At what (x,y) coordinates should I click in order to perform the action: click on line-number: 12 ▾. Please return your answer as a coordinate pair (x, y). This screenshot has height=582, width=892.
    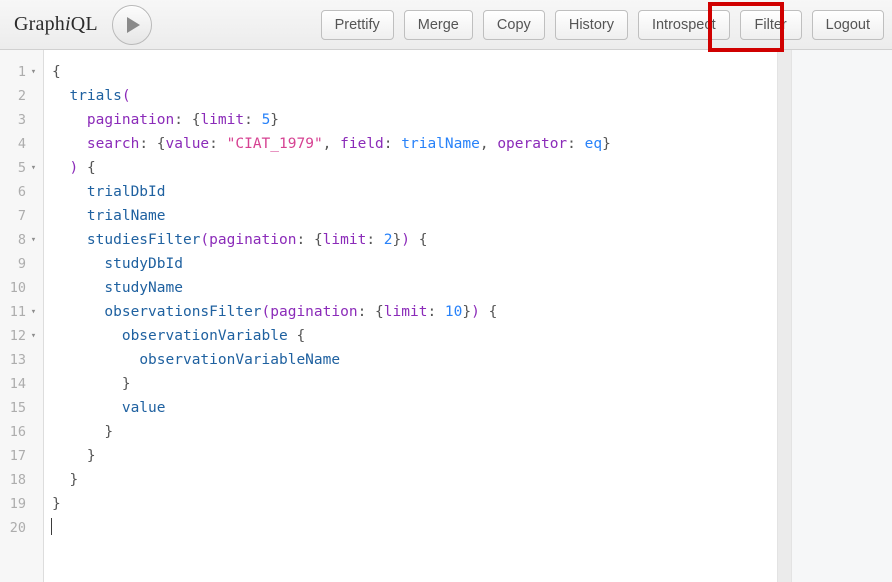
    Looking at the image, I should click on (21, 336).